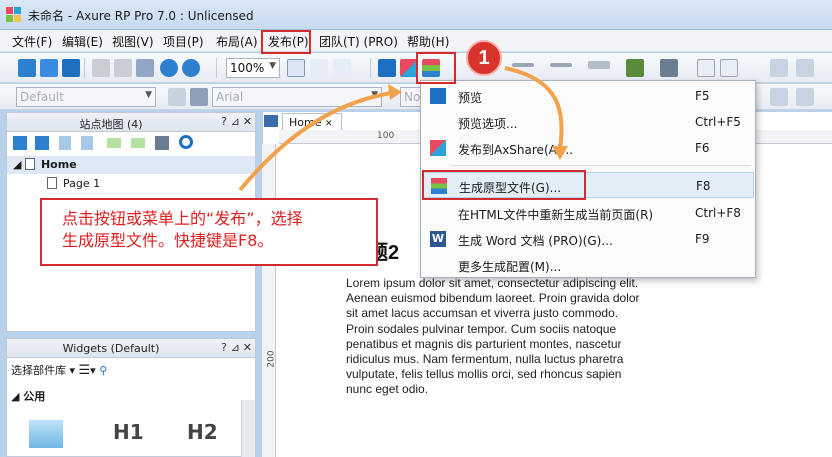  What do you see at coordinates (45, 164) in the screenshot?
I see `sitemap-item-home: ◢ Home` at bounding box center [45, 164].